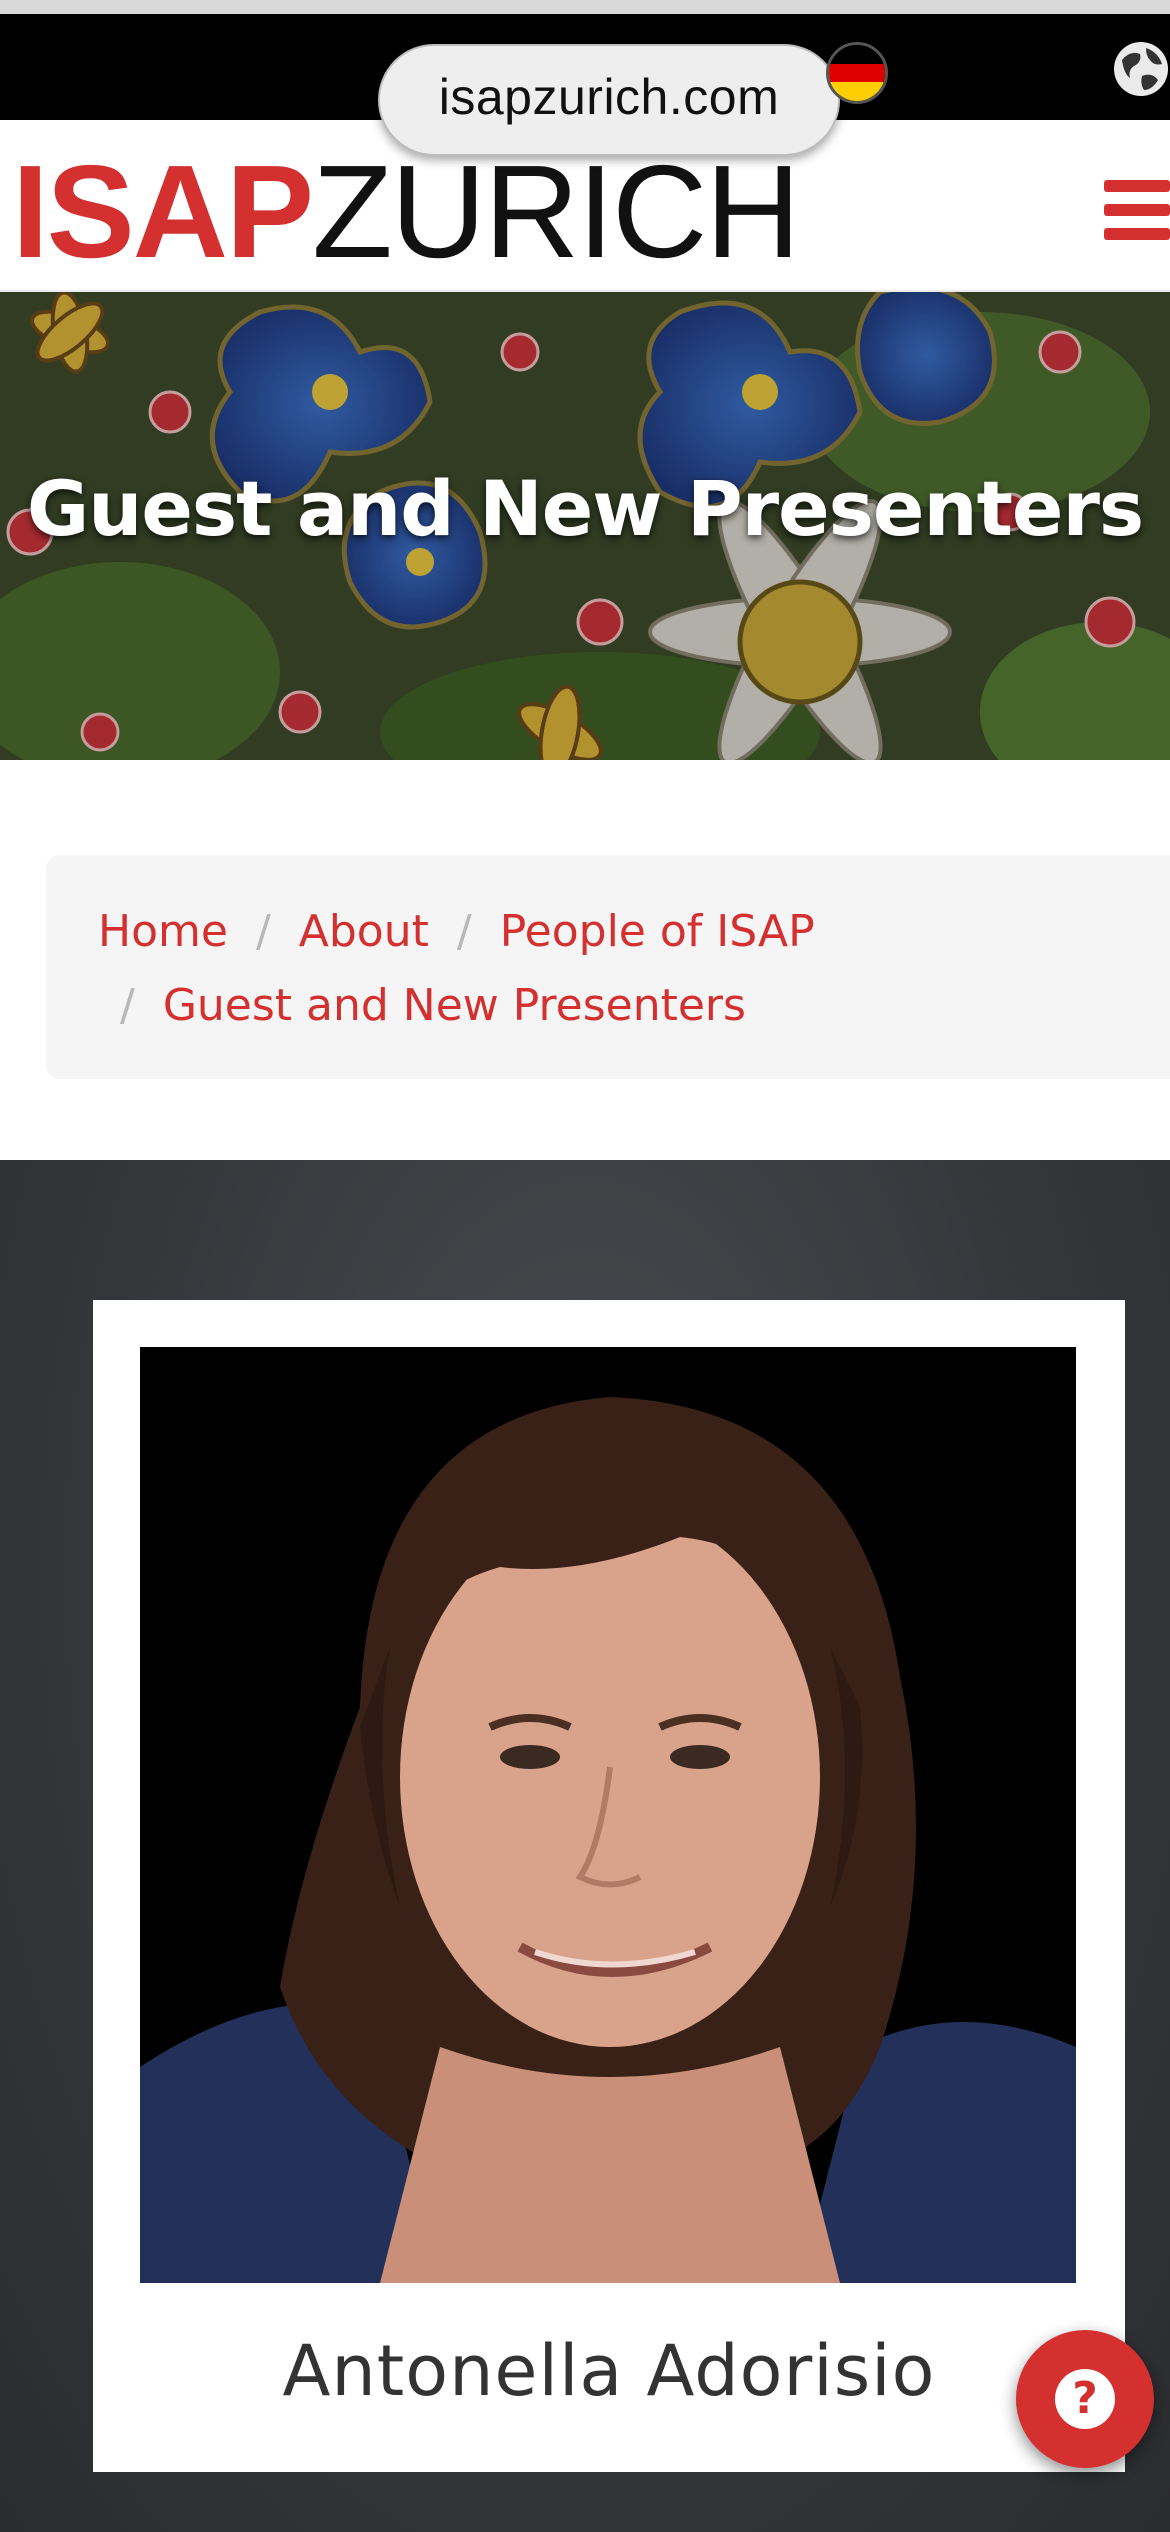  I want to click on status-bar-edge, so click(585, 7).